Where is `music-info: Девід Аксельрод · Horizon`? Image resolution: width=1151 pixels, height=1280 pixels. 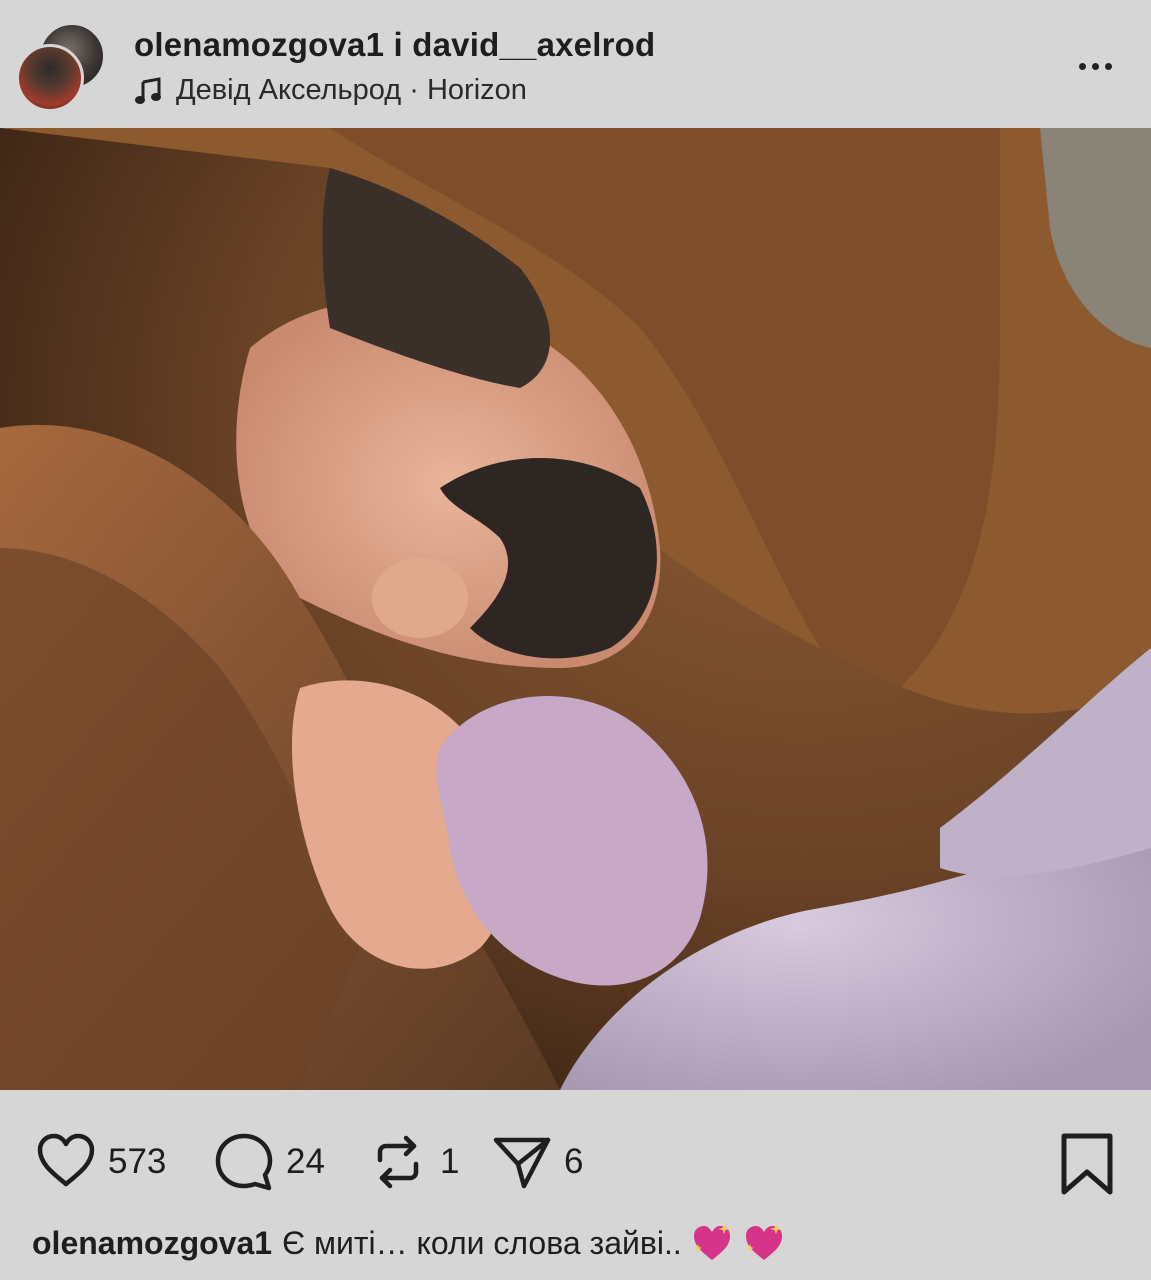 music-info: Девід Аксельрод · Horizon is located at coordinates (330, 90).